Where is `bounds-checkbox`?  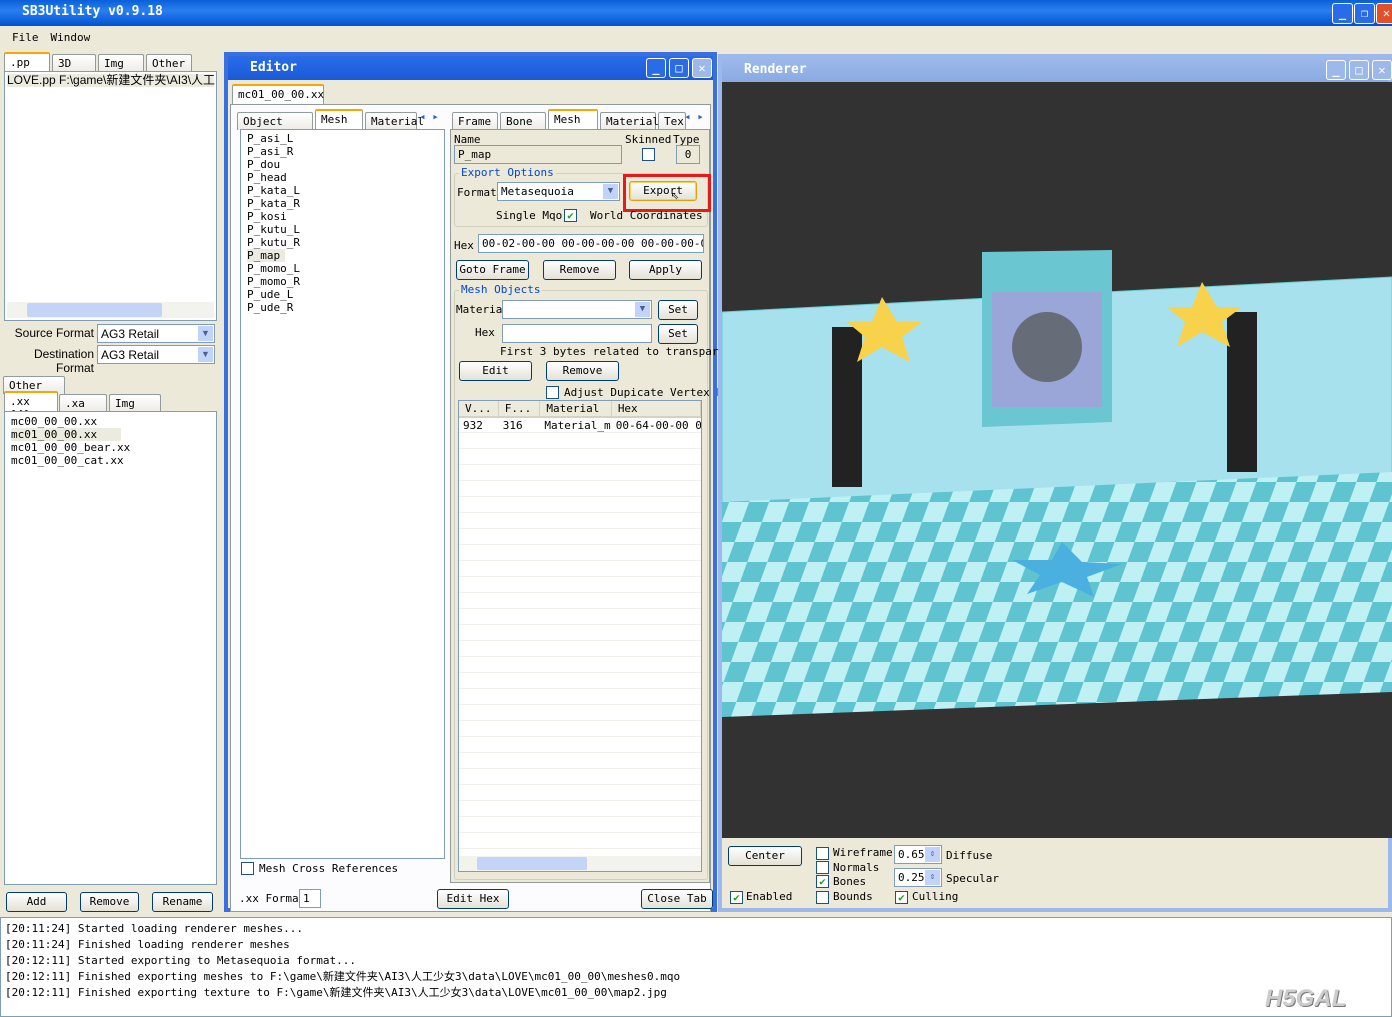 bounds-checkbox is located at coordinates (822, 897).